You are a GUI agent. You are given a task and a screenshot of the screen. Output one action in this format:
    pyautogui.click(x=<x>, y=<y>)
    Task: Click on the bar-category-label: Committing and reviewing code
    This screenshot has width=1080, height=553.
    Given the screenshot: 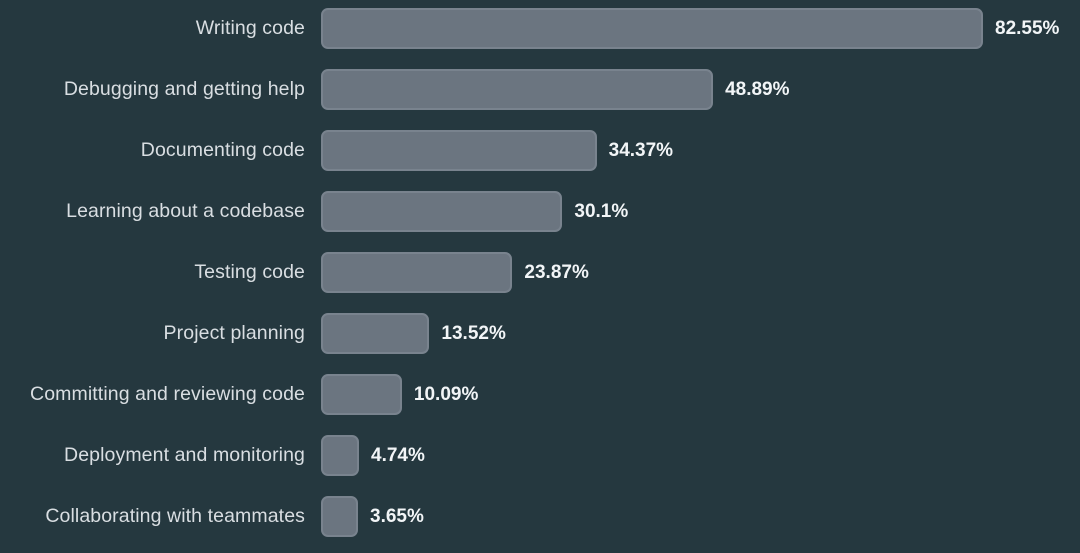 What is the action you would take?
    pyautogui.click(x=167, y=393)
    